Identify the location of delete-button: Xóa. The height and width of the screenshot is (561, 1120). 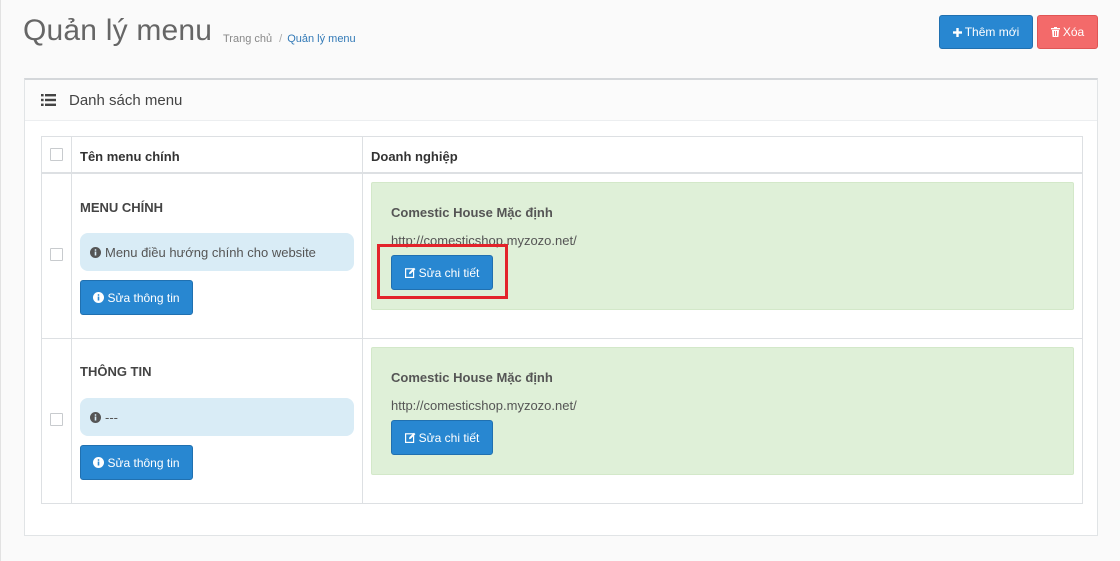
(1067, 32).